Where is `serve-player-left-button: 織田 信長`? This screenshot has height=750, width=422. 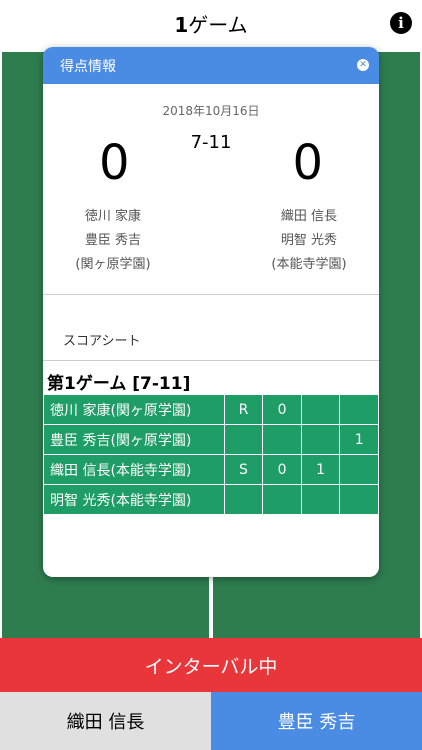
serve-player-left-button: 織田 信長 is located at coordinates (105, 721).